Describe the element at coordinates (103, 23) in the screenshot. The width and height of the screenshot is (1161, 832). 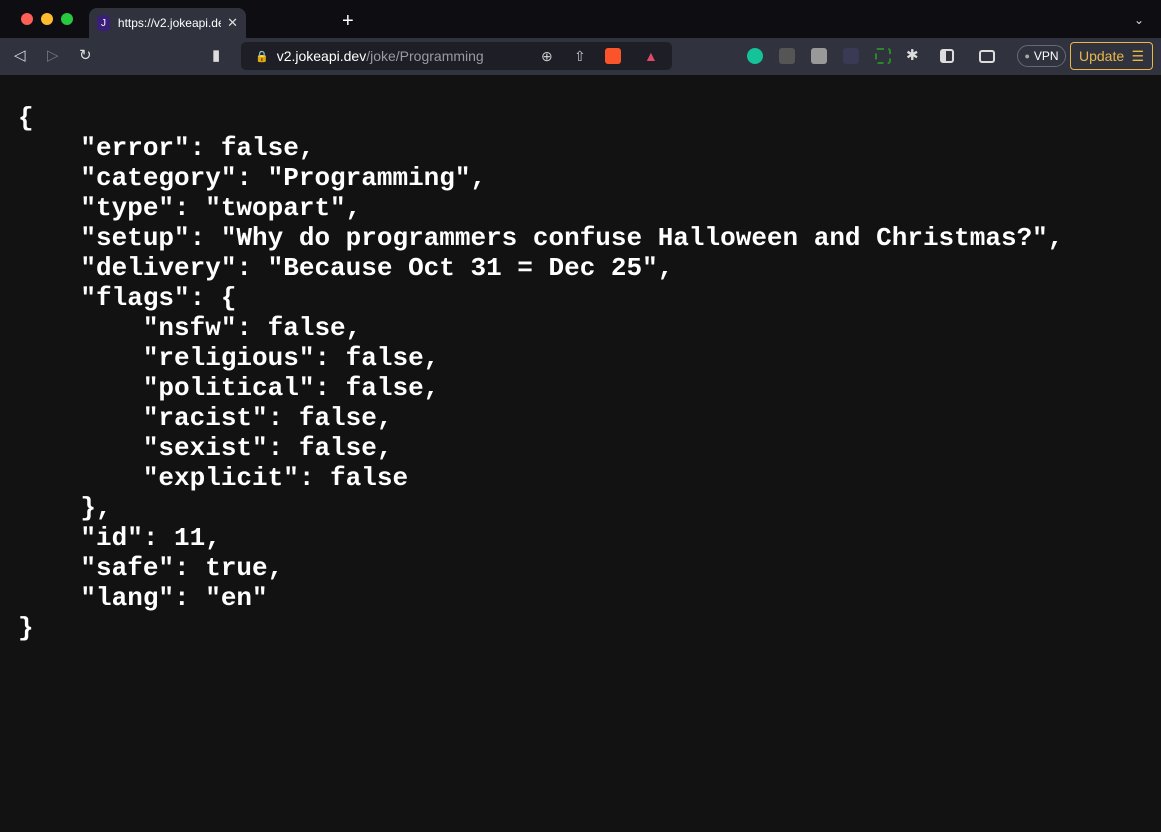
I see `favicon-icon: J` at that location.